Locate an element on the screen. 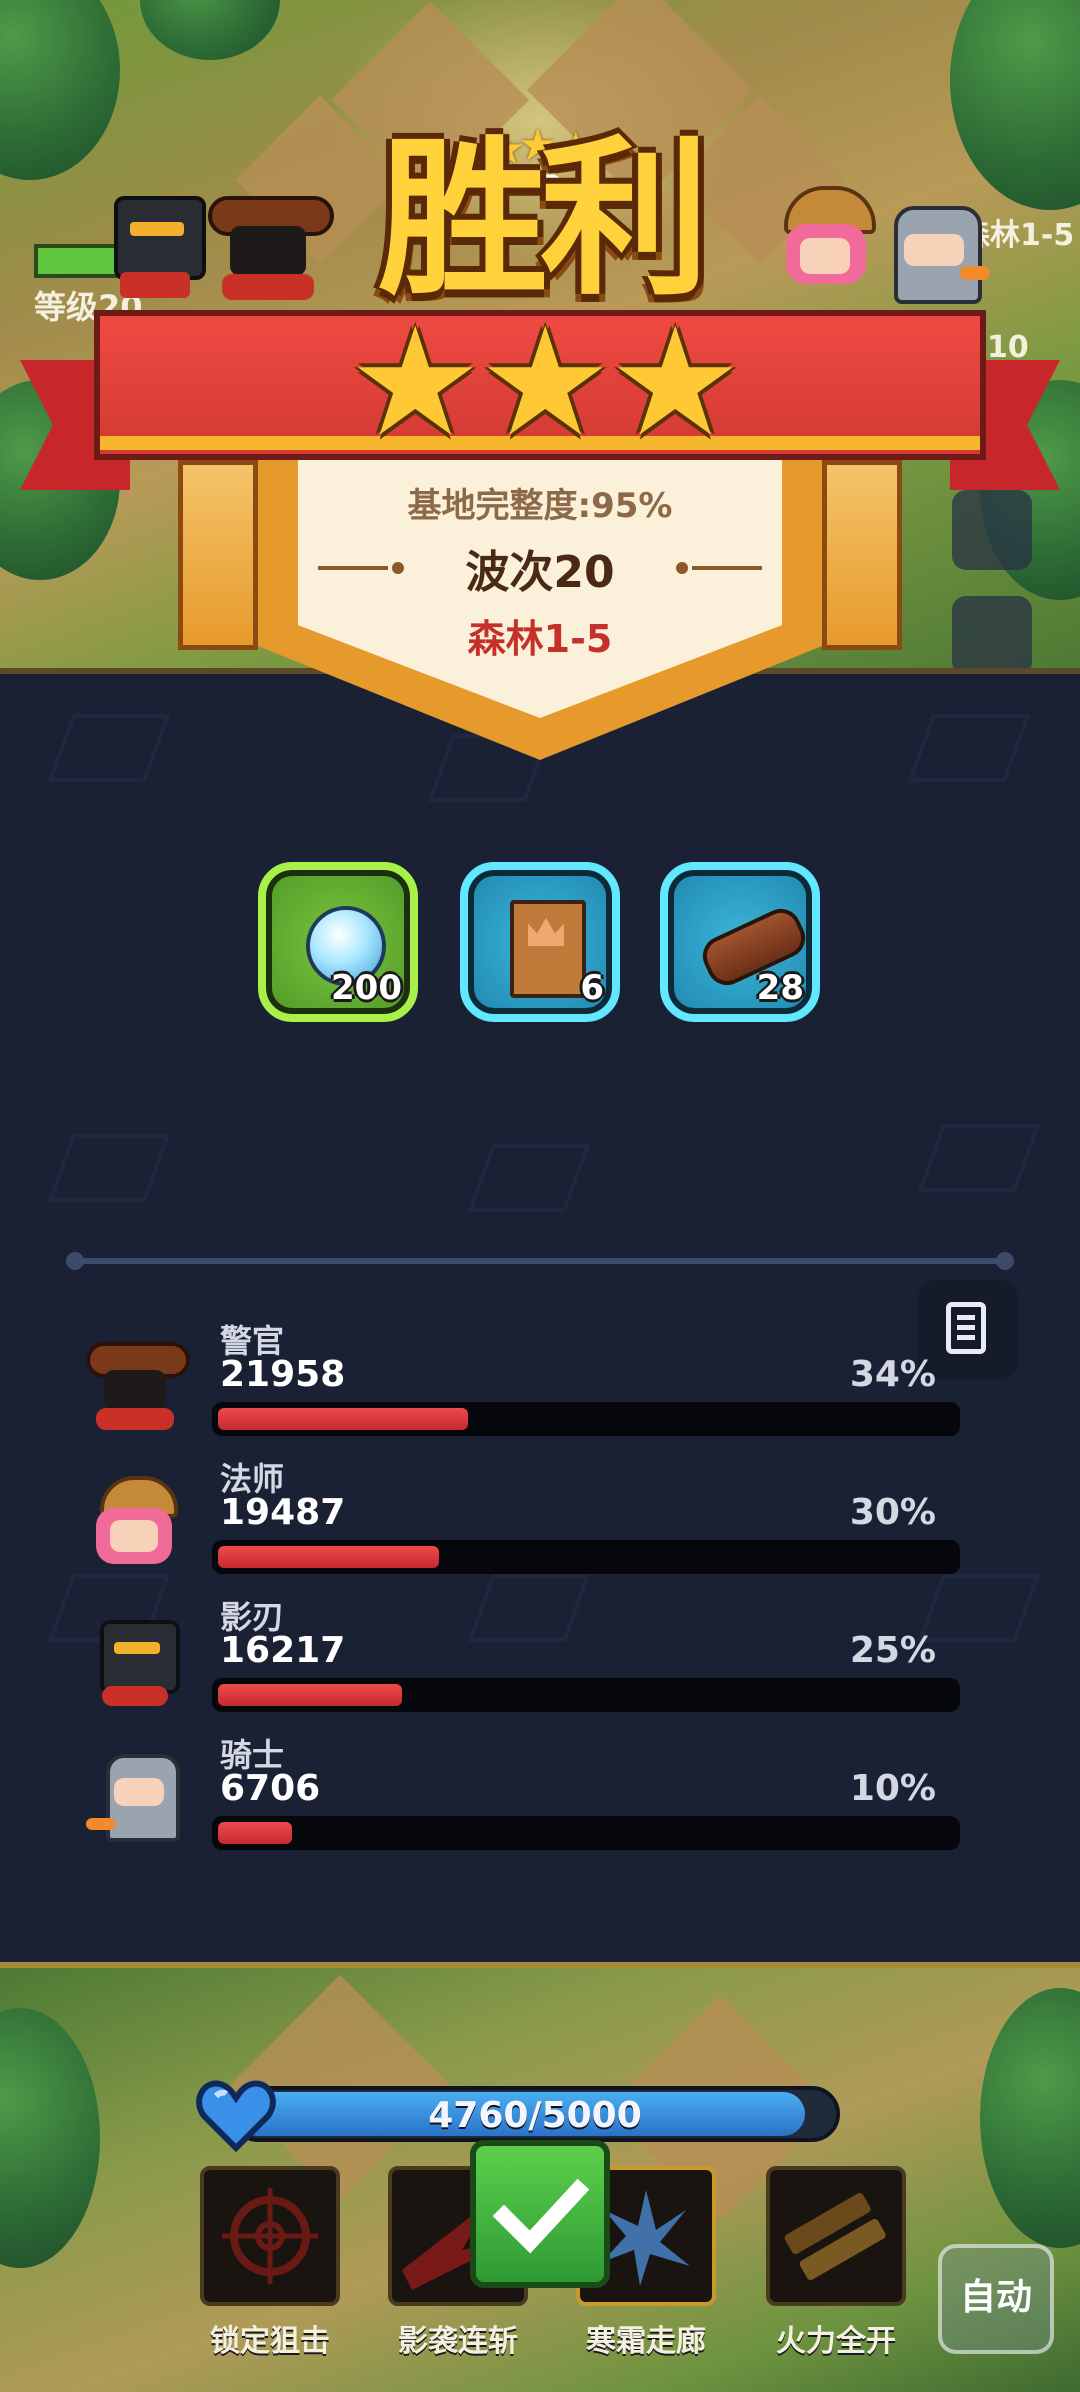 The height and width of the screenshot is (2392, 1080). hero-damage-percent: 34% is located at coordinates (892, 1374).